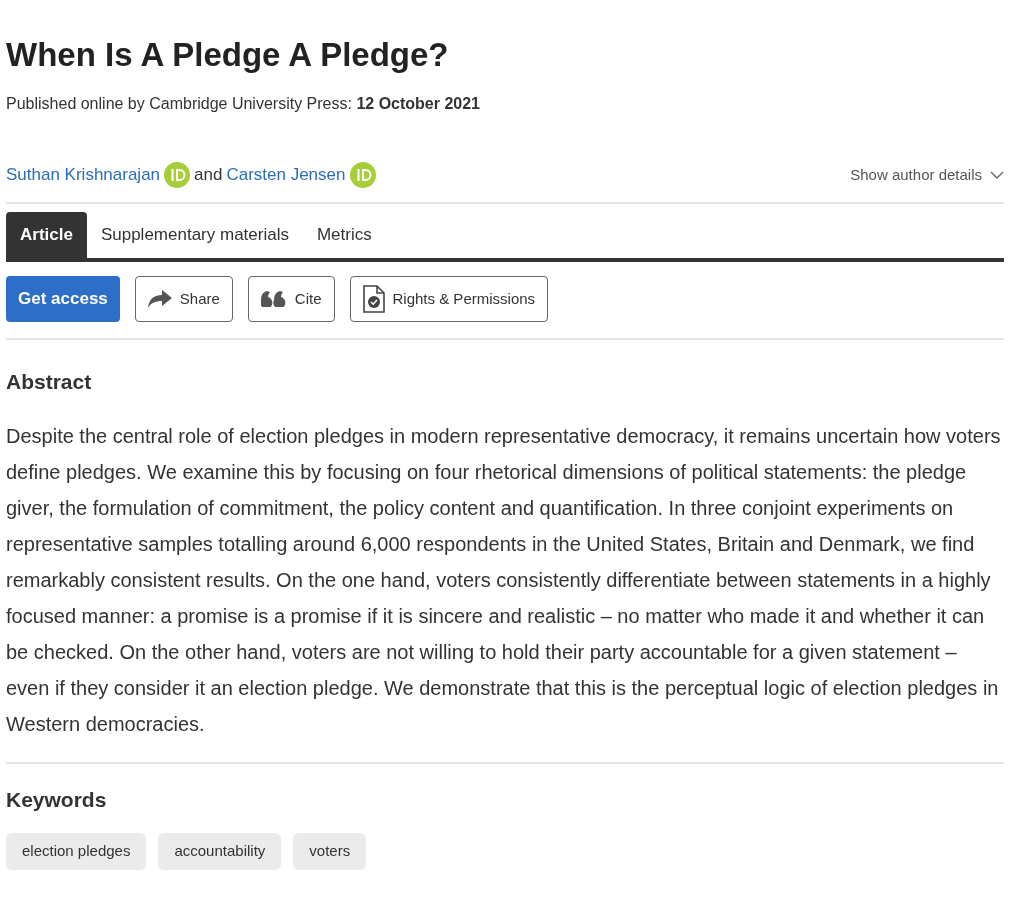  What do you see at coordinates (63, 299) in the screenshot?
I see `get-access-button: Get access` at bounding box center [63, 299].